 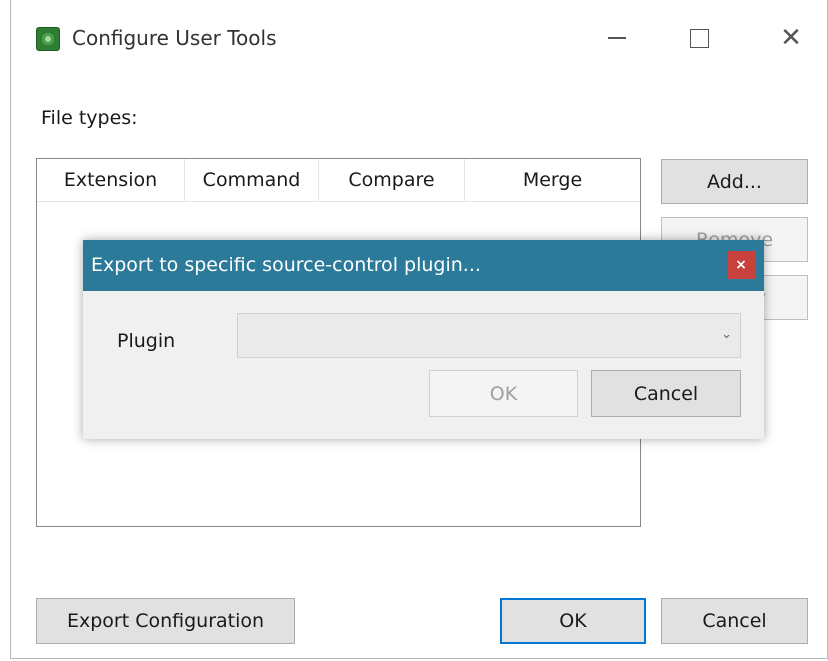 I want to click on chevron-down-icon: ⌄, so click(x=726, y=334).